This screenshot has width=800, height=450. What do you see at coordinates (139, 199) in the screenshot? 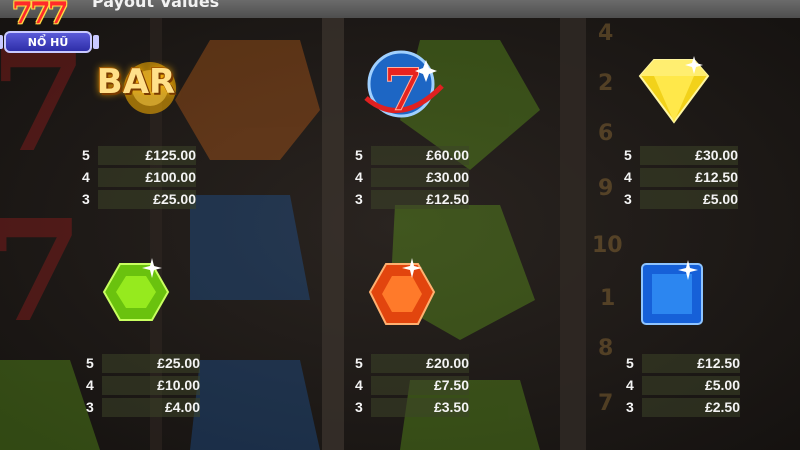
I see `payout-row: 3 £25.00` at bounding box center [139, 199].